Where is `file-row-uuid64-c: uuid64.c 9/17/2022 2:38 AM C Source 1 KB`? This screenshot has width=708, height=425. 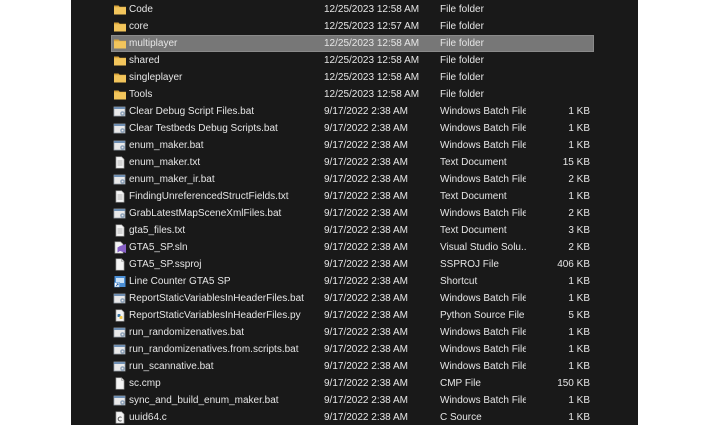 file-row-uuid64-c: uuid64.c 9/17/2022 2:38 AM C Source 1 KB is located at coordinates (354, 417).